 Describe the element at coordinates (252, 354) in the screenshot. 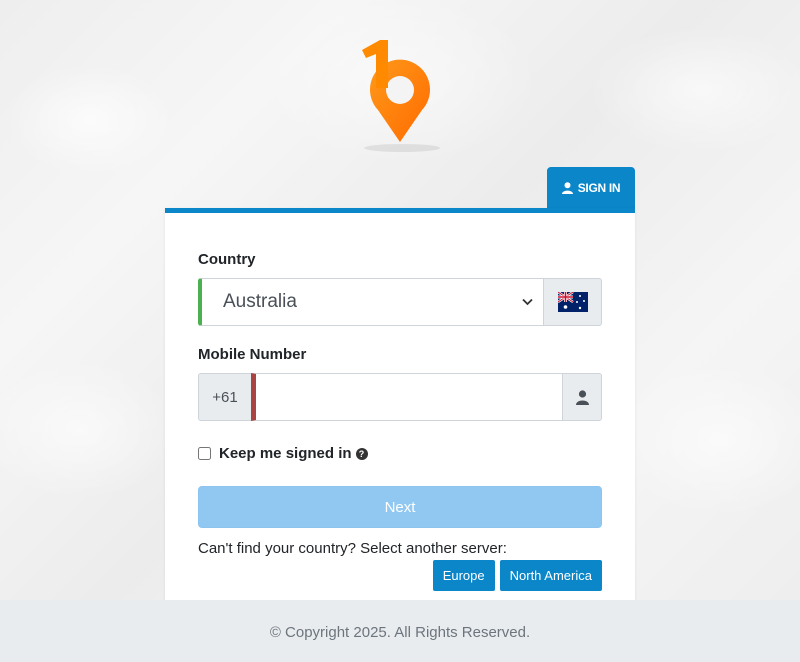

I see `mobile-label: Mobile Number` at that location.